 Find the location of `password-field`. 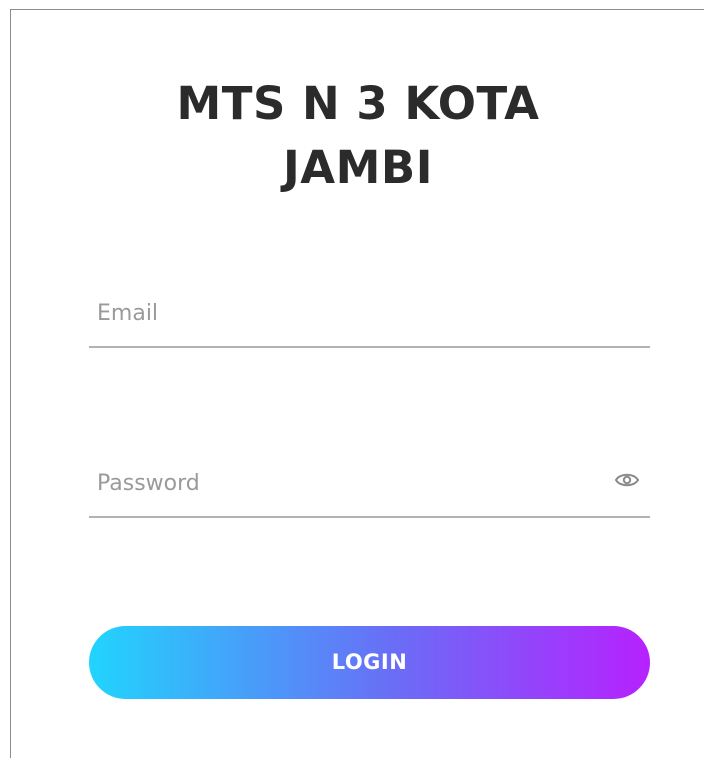

password-field is located at coordinates (347, 483).